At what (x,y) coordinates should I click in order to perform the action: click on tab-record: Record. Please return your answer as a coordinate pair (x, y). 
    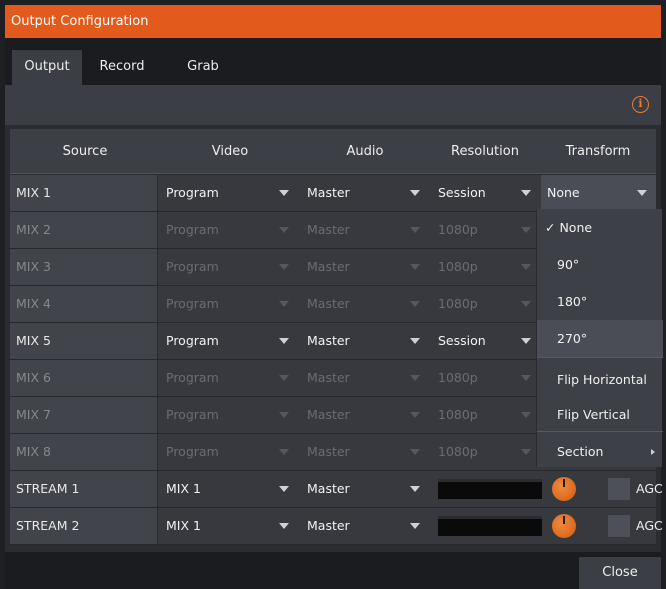
    Looking at the image, I should click on (122, 67).